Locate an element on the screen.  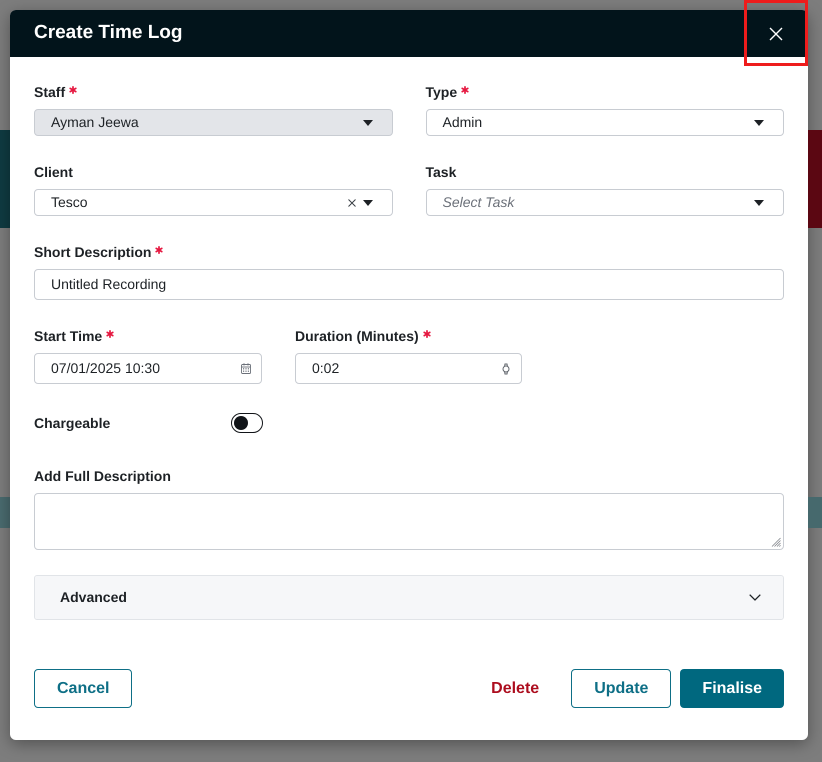
calendar-icon is located at coordinates (246, 368).